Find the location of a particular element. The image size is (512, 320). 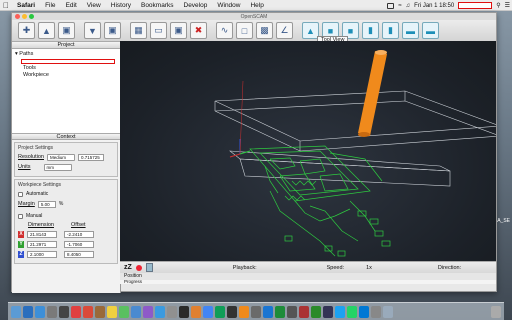

save-file-button: ▣ is located at coordinates (66, 30).